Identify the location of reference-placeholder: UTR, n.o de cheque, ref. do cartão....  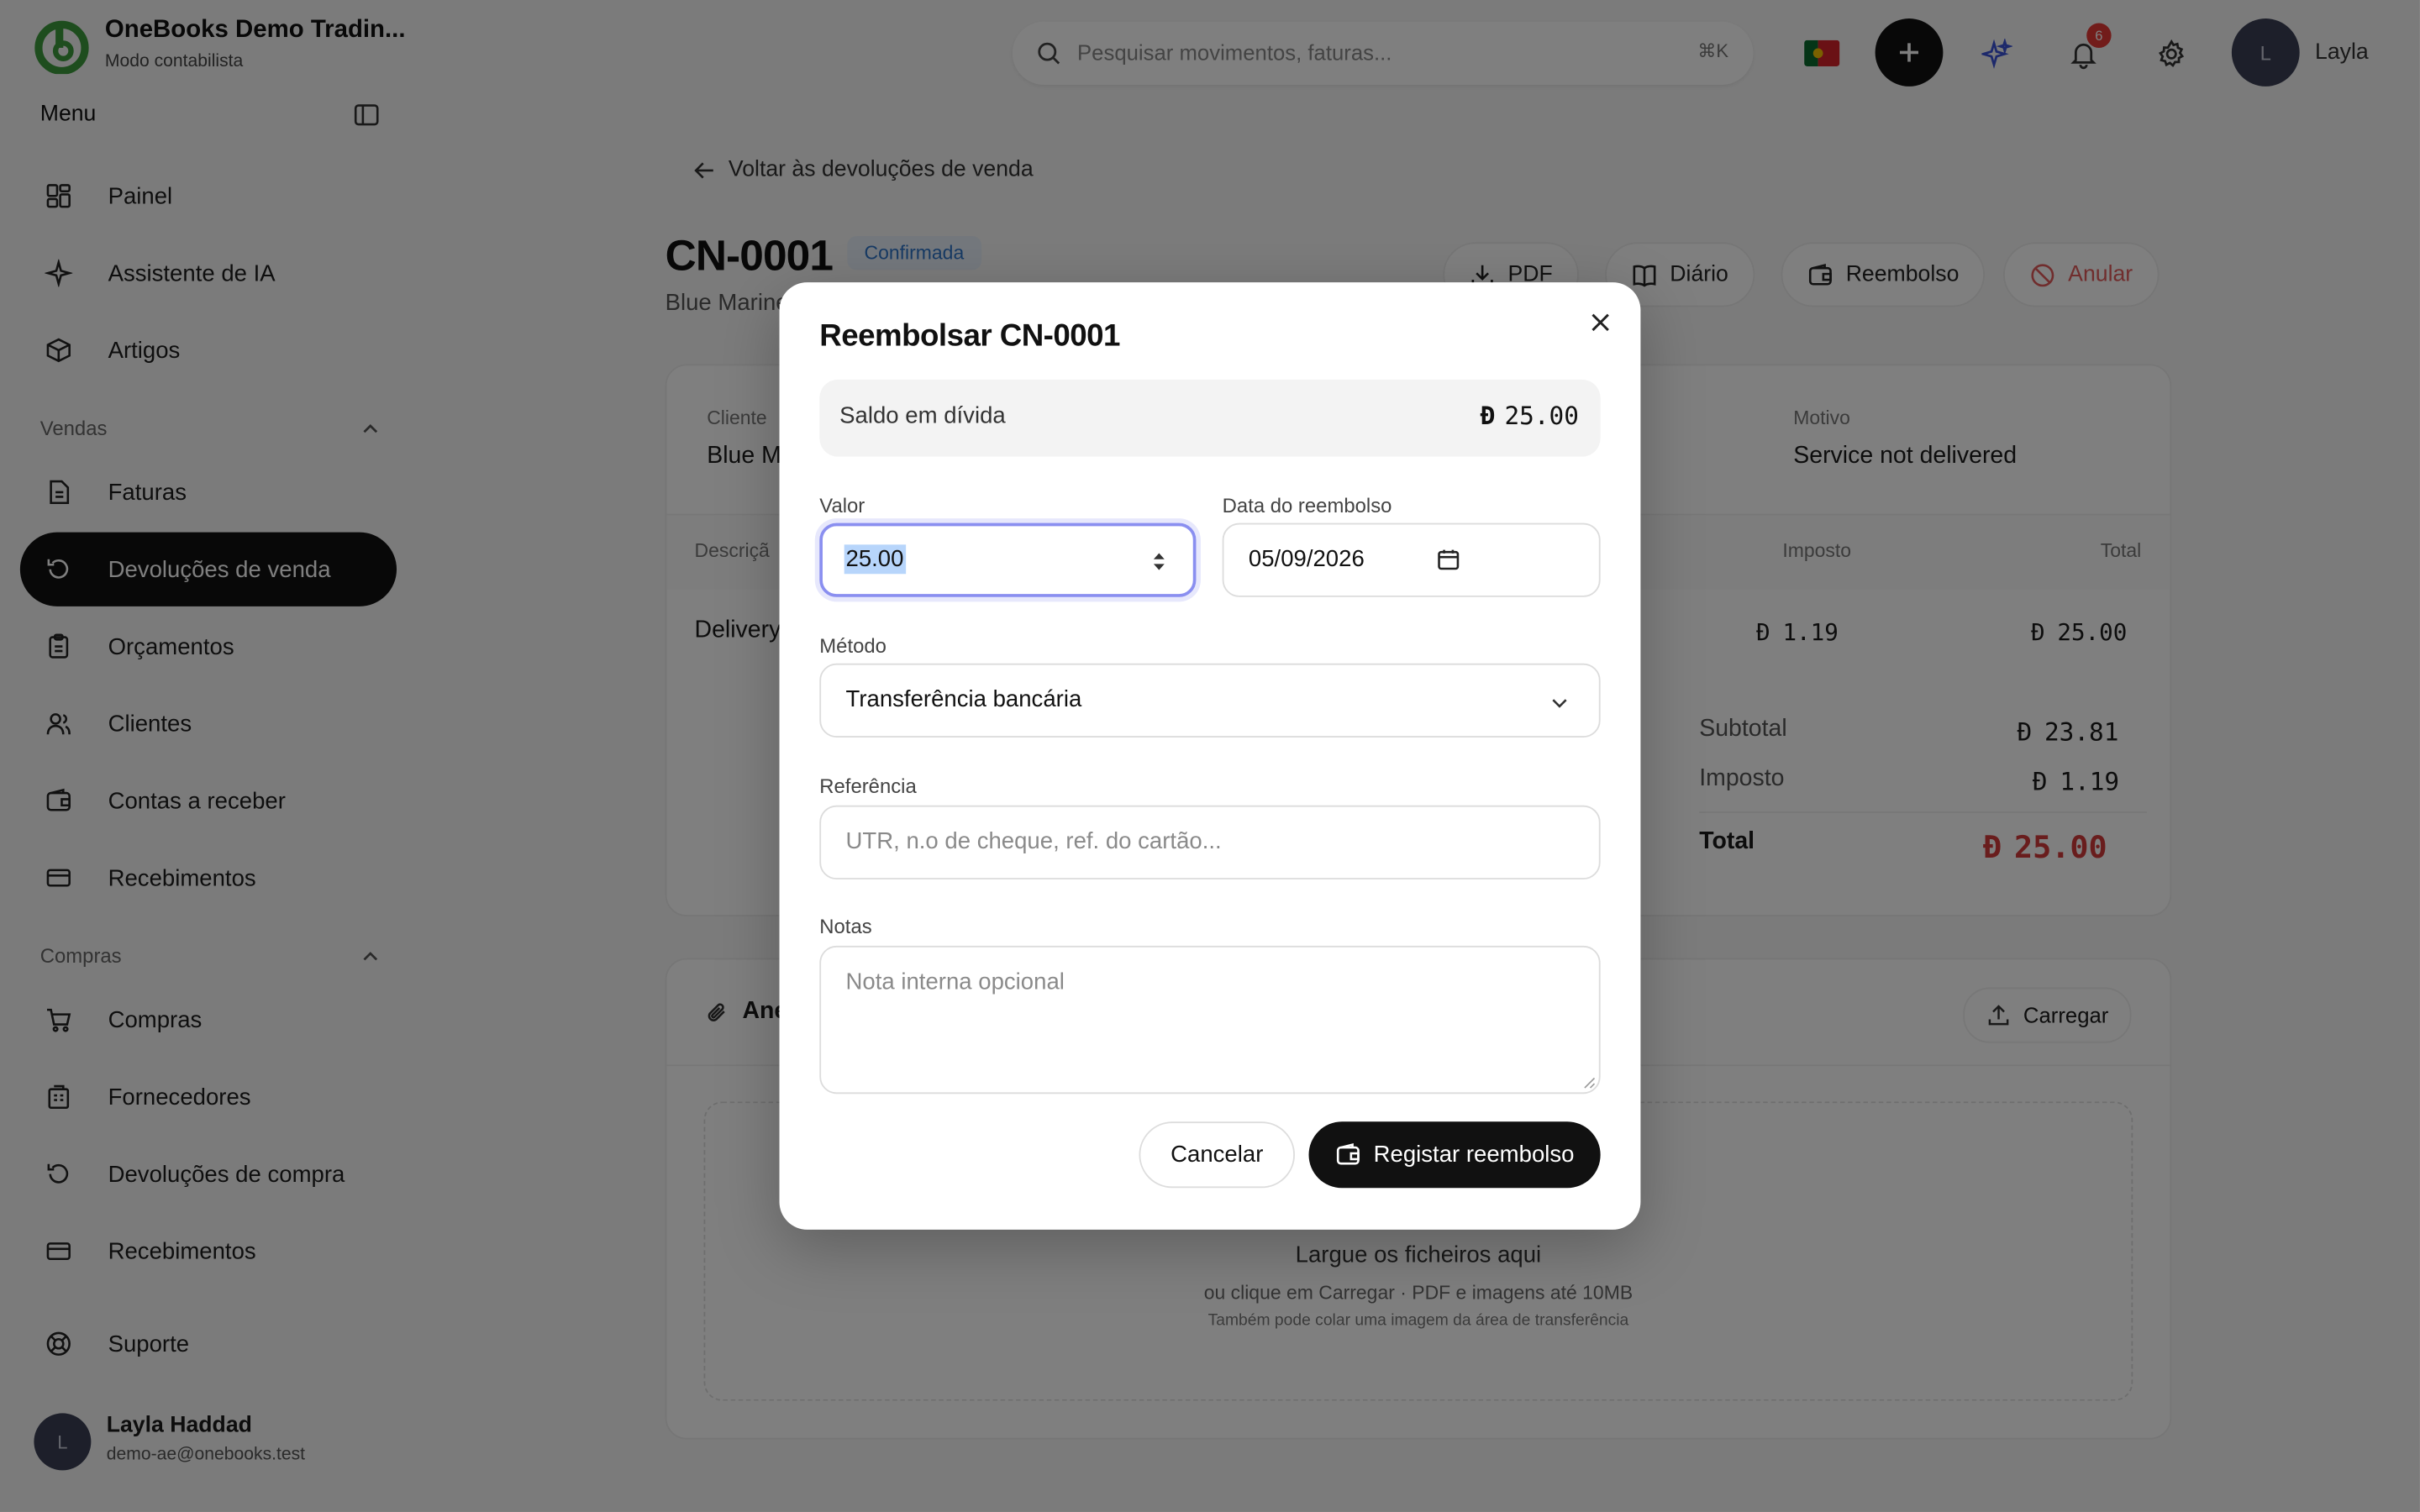
(1033, 841).